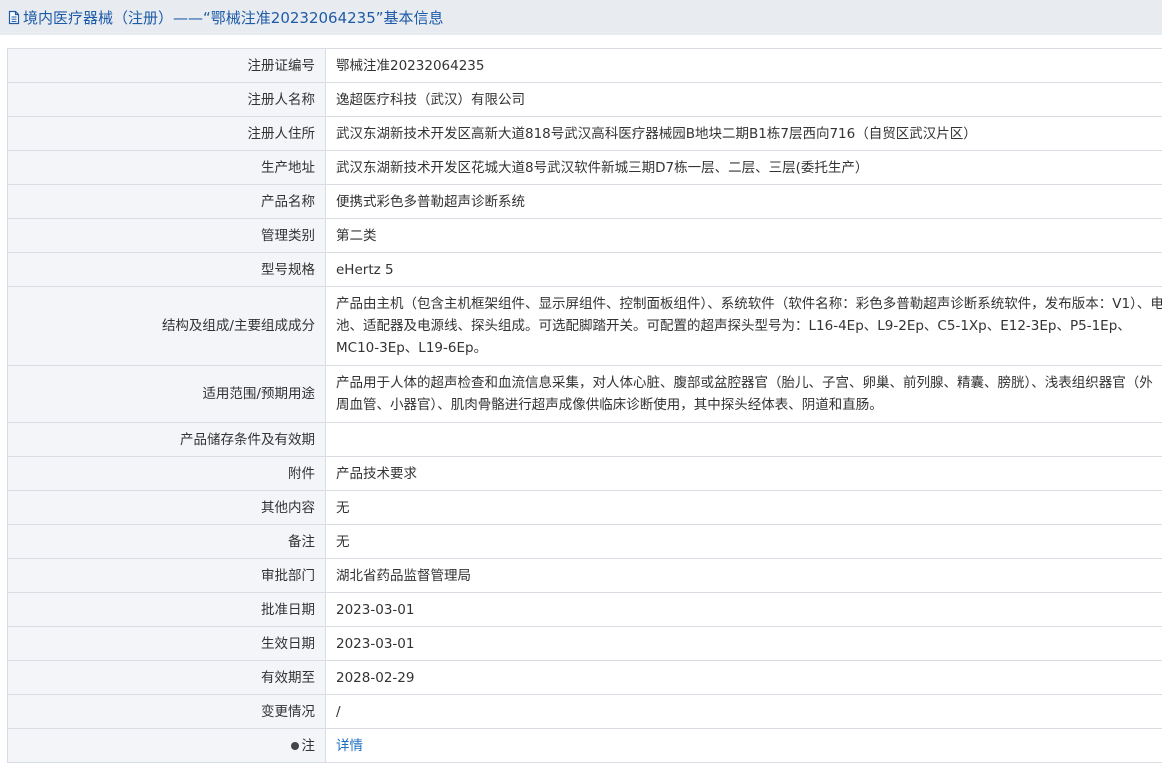 The height and width of the screenshot is (763, 1162). I want to click on field-label: 管理类别, so click(167, 236).